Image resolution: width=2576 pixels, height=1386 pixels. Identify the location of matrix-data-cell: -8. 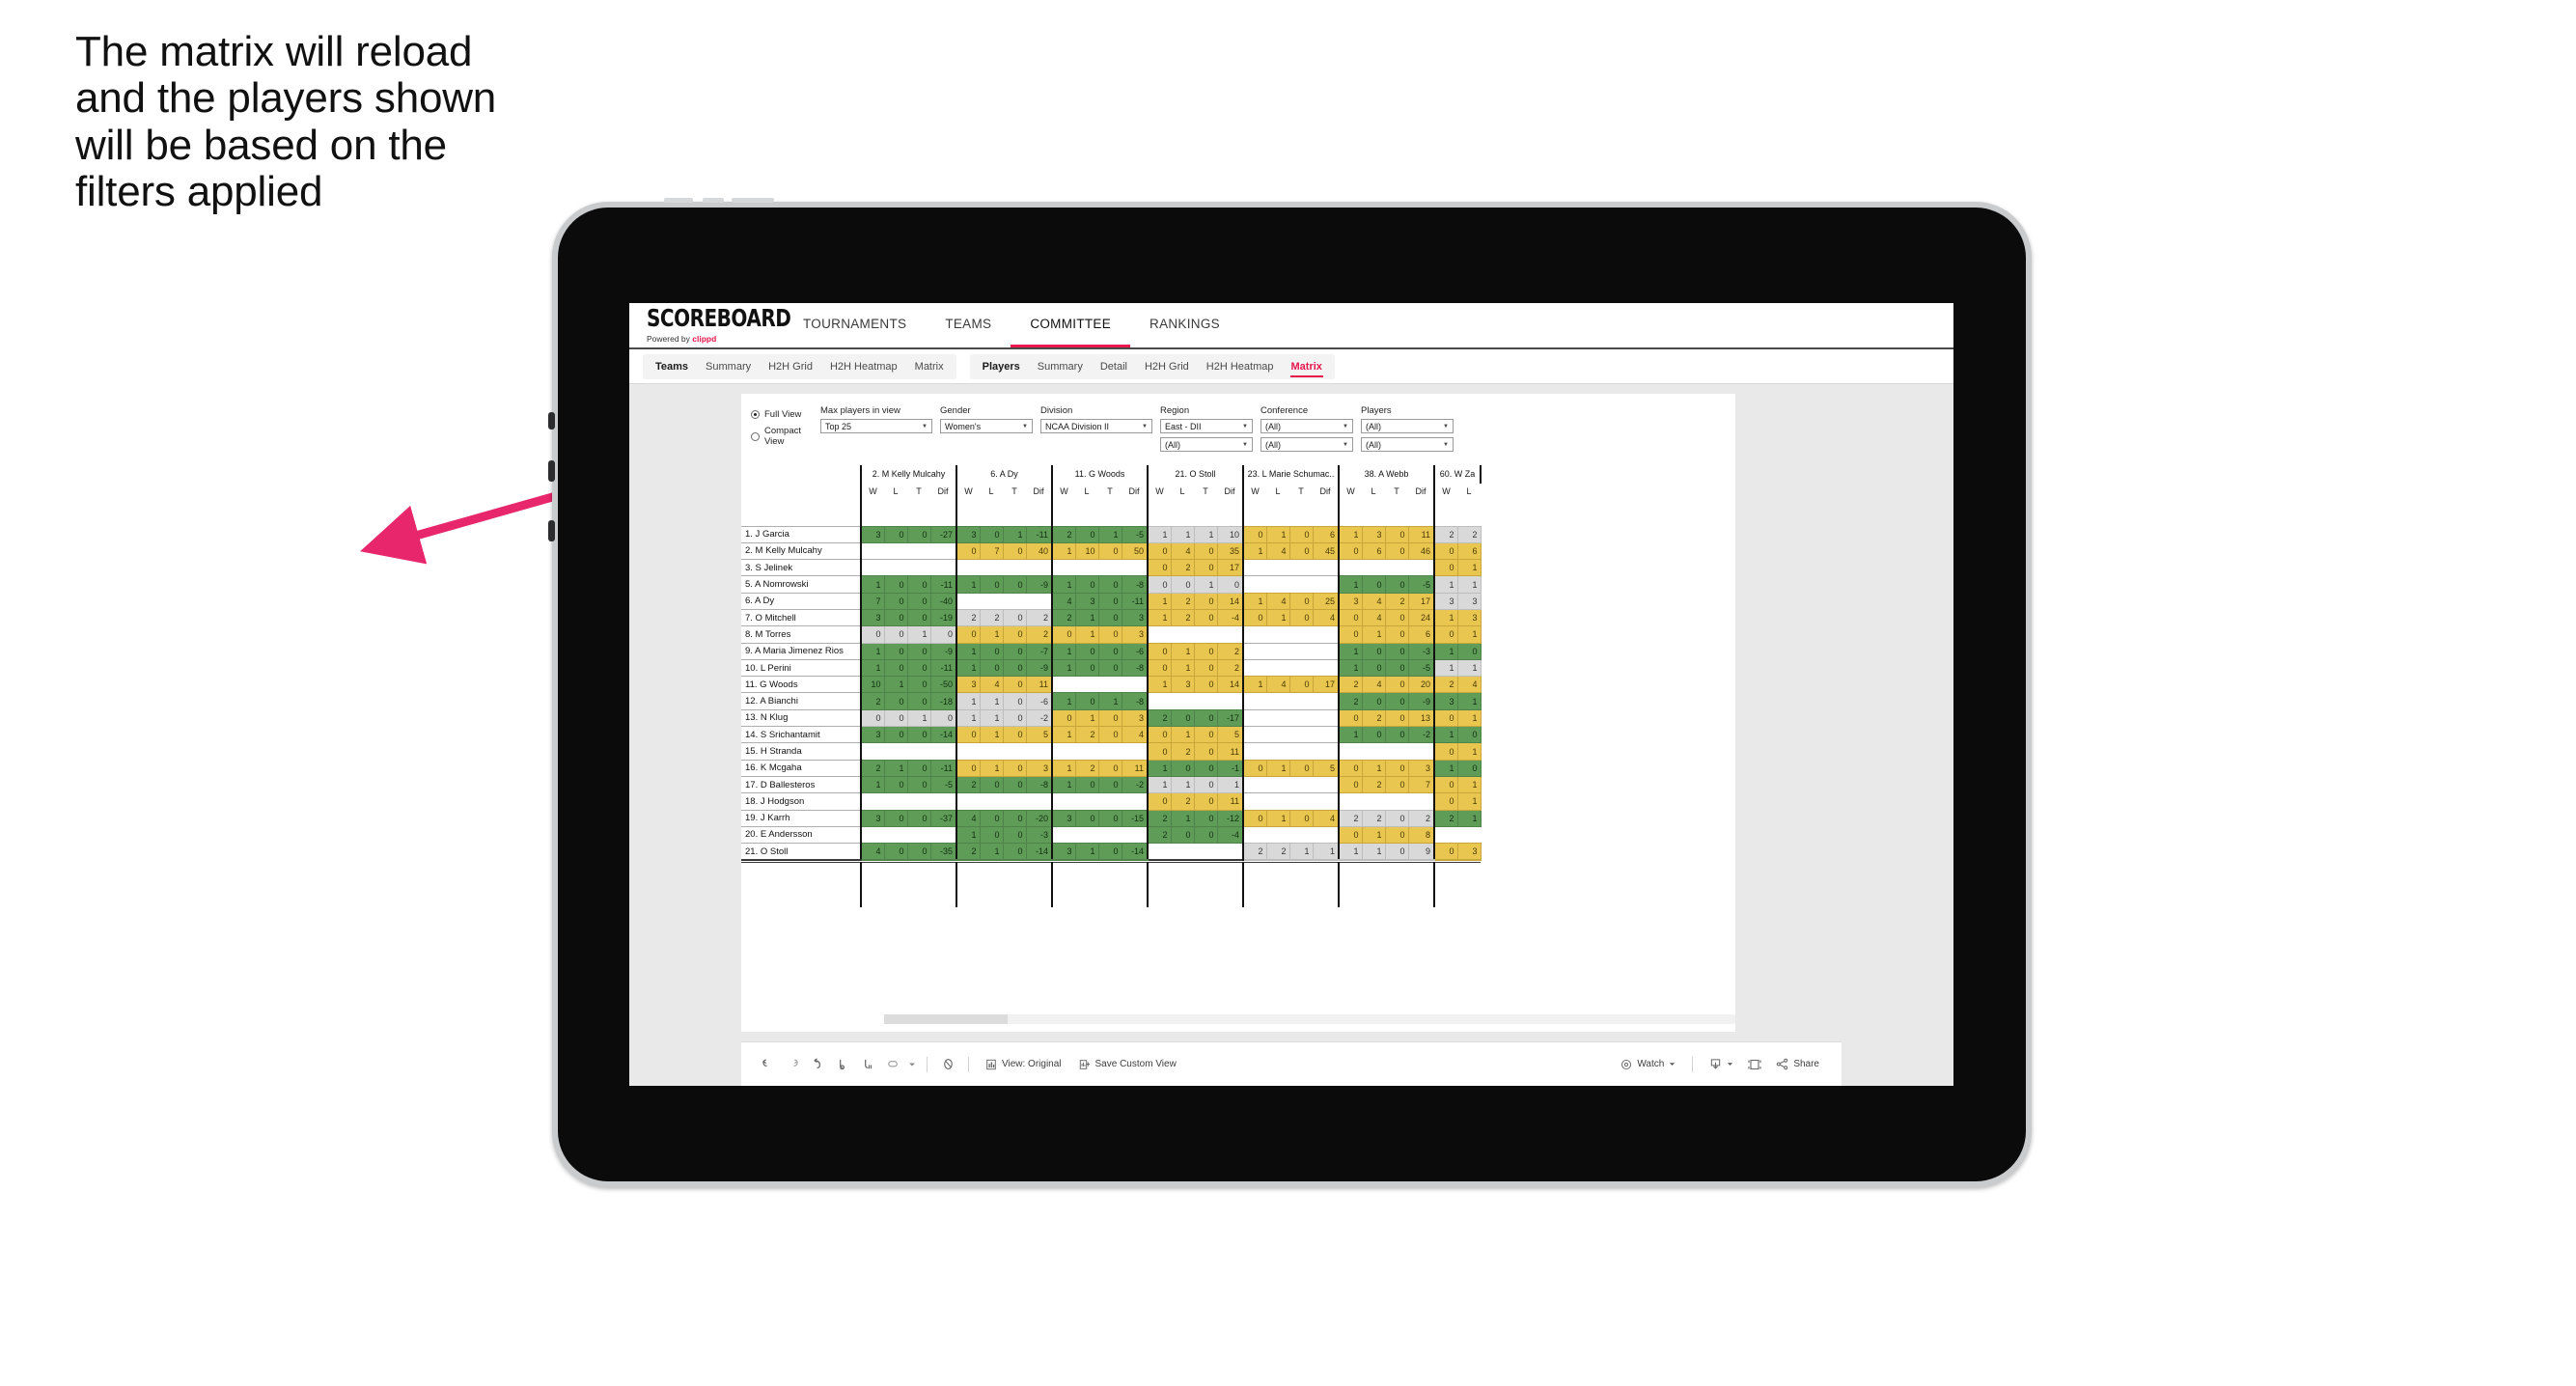
(1135, 668).